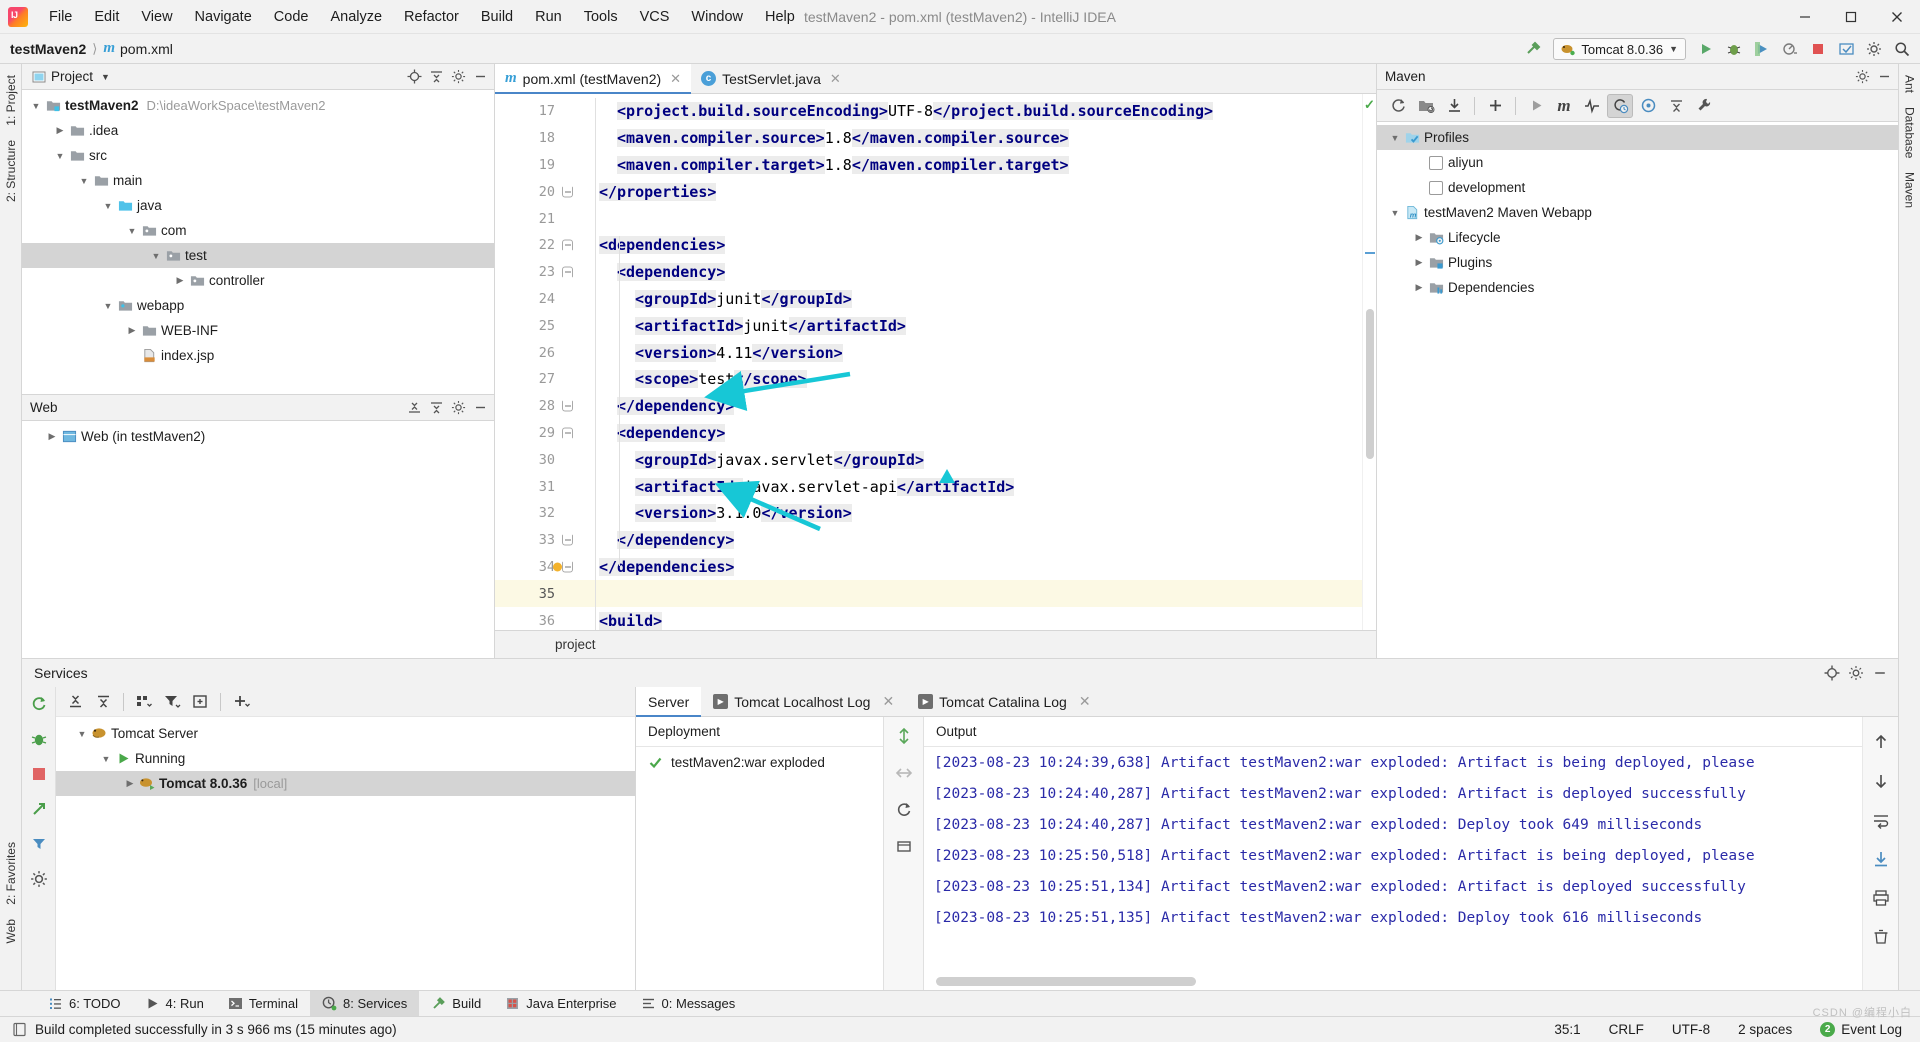  What do you see at coordinates (258, 155) in the screenshot?
I see `tree-row: ▼ src` at bounding box center [258, 155].